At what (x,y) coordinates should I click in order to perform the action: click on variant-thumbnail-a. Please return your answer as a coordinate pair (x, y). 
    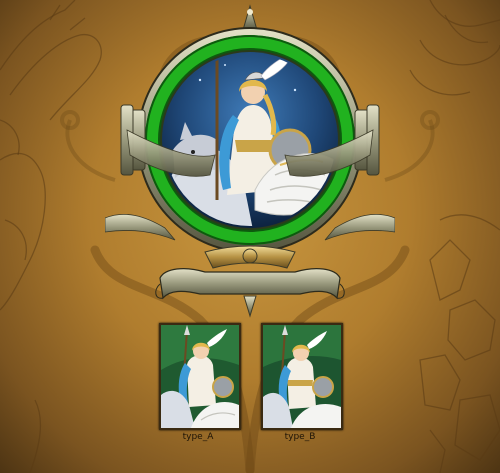
    Looking at the image, I should click on (200, 376).